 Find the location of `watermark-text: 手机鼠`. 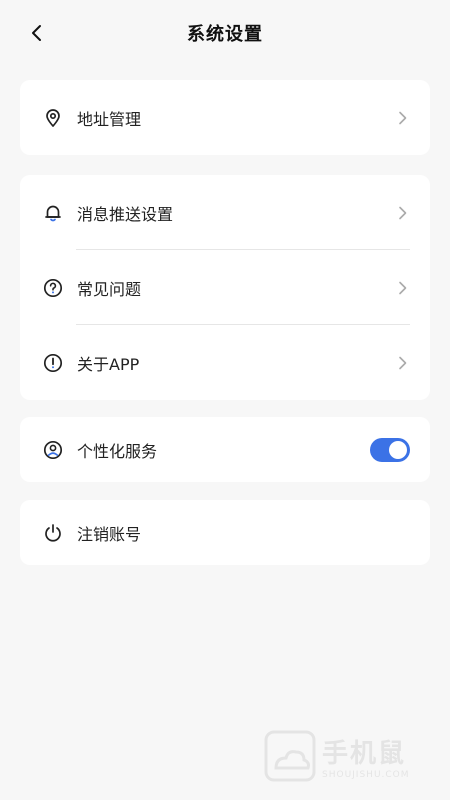

watermark-text: 手机鼠 is located at coordinates (364, 753).